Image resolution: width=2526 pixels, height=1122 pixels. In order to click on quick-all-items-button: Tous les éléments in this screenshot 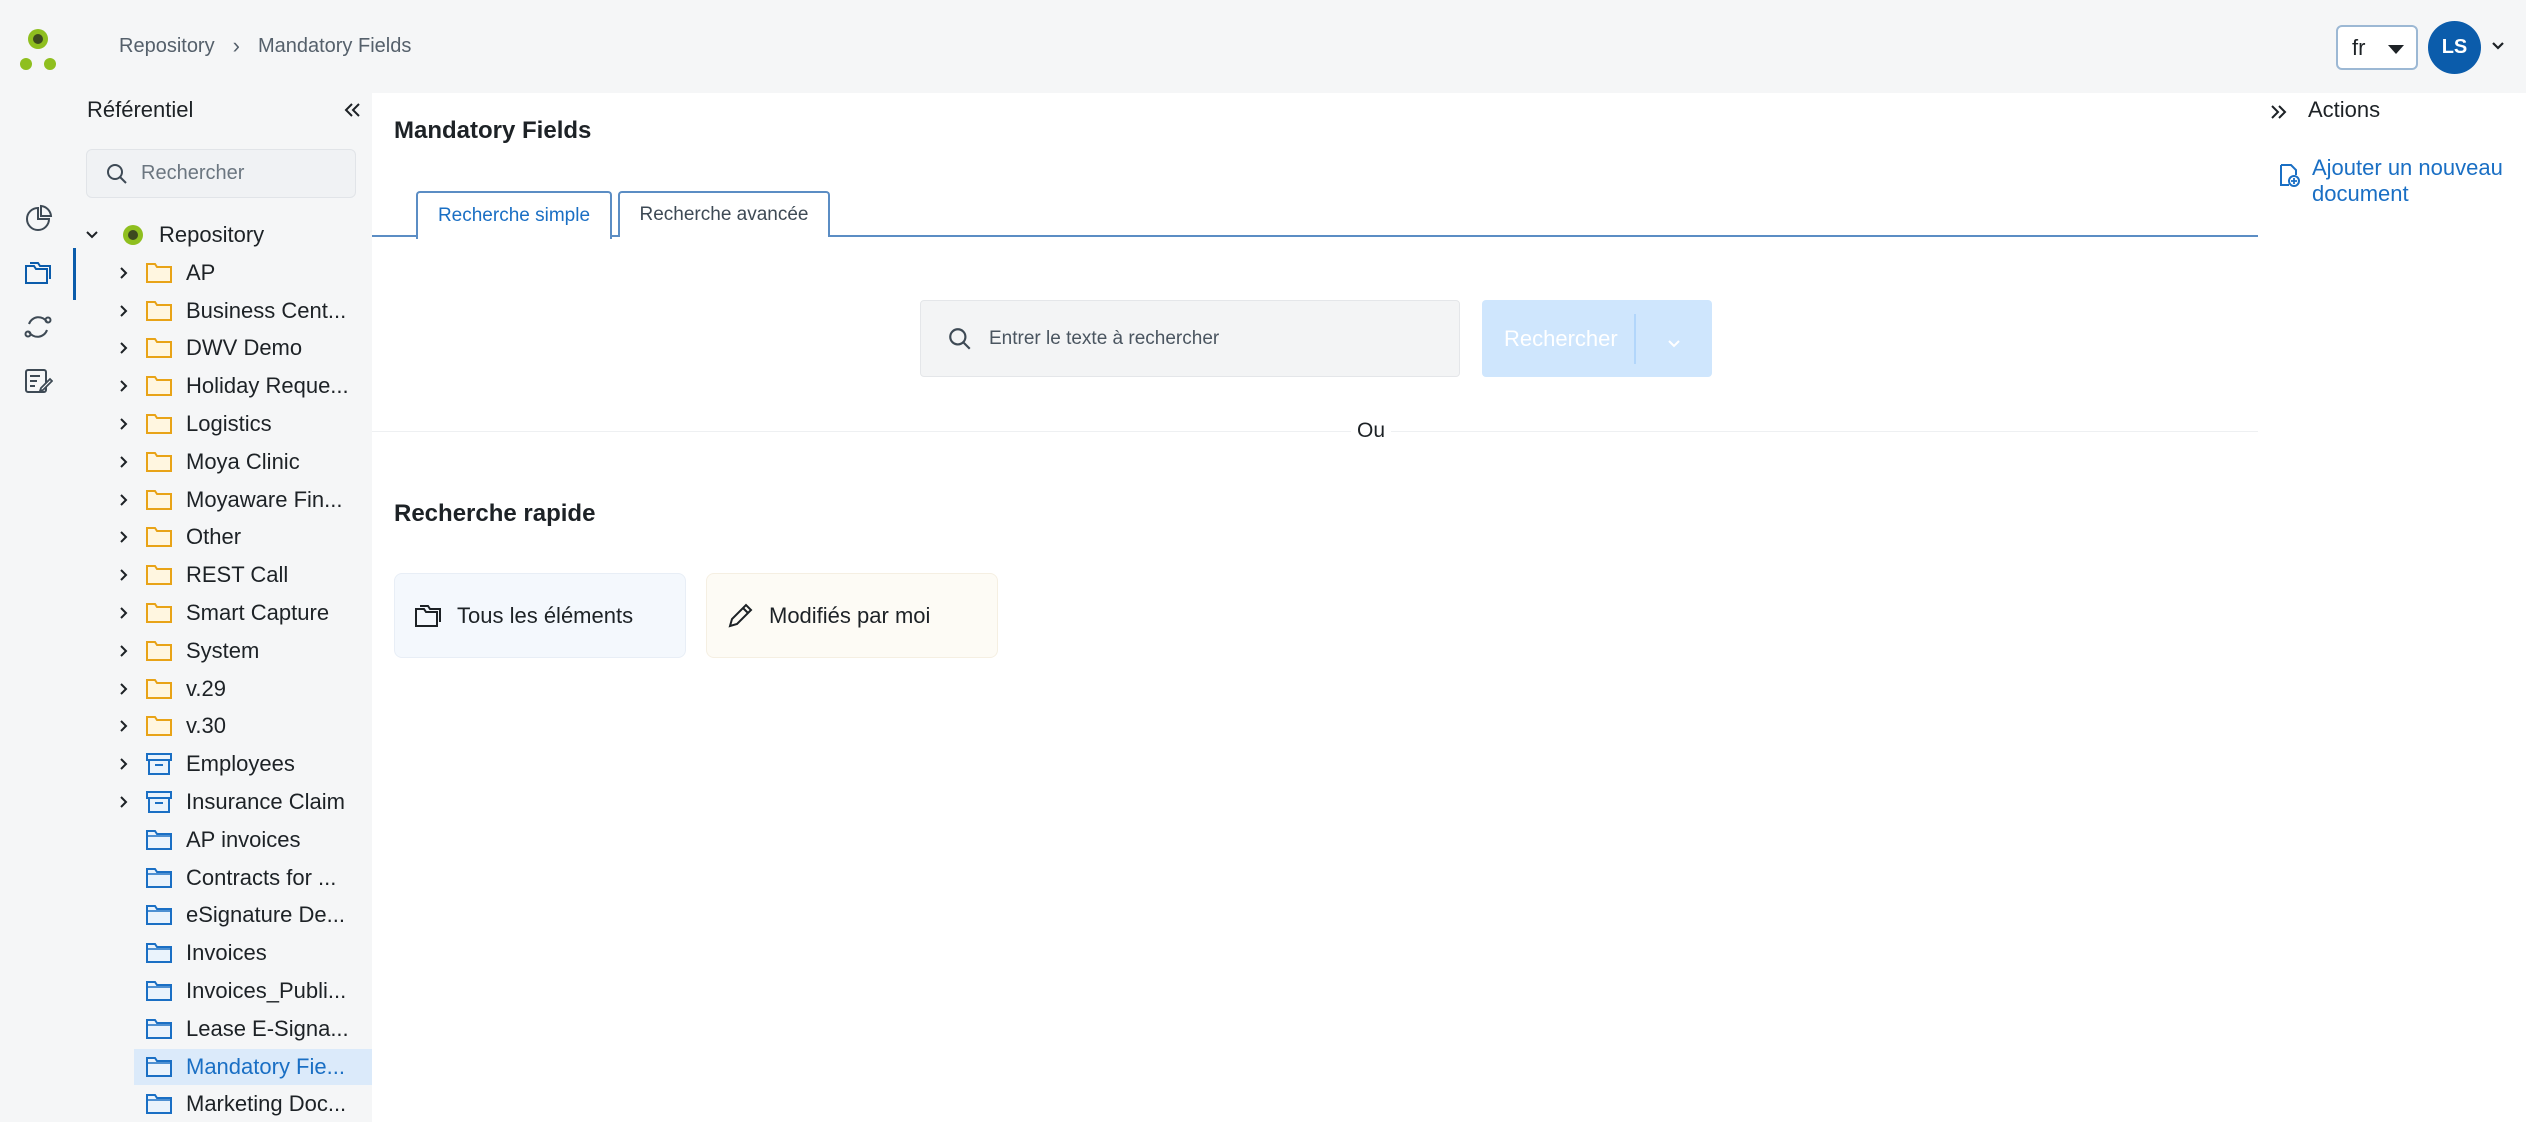, I will do `click(540, 615)`.